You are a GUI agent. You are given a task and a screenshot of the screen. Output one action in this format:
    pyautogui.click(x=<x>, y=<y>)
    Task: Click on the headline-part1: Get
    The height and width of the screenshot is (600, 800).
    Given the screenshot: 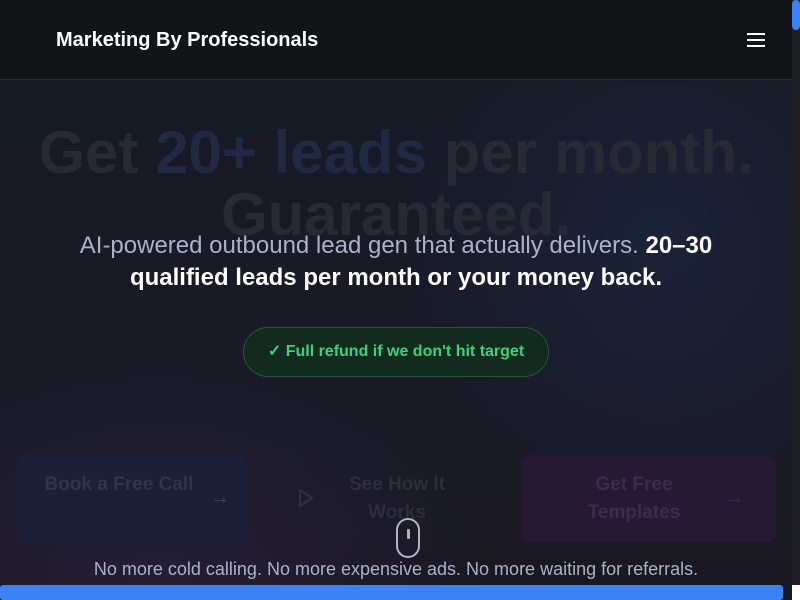 What is the action you would take?
    pyautogui.click(x=97, y=152)
    